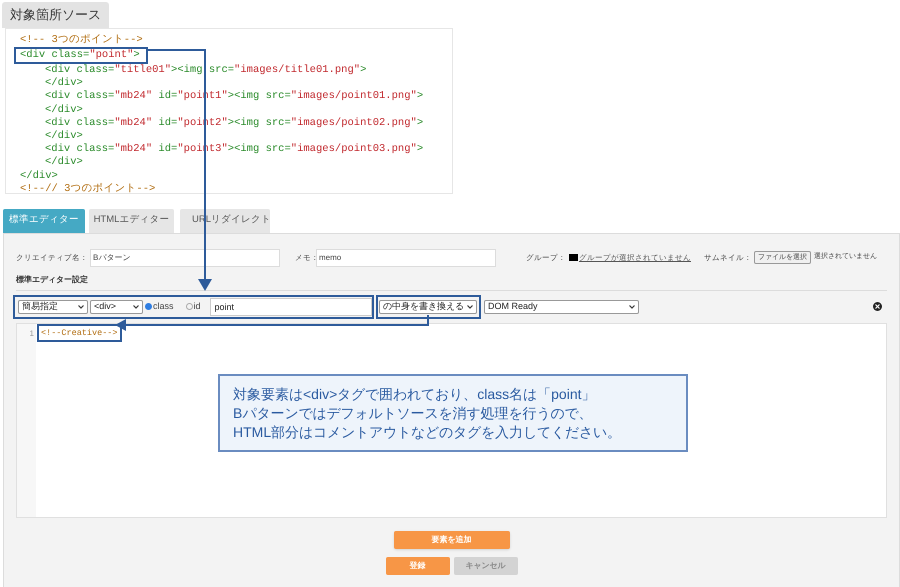 This screenshot has height=587, width=900. What do you see at coordinates (116, 307) in the screenshot?
I see `tag-select: <div>` at bounding box center [116, 307].